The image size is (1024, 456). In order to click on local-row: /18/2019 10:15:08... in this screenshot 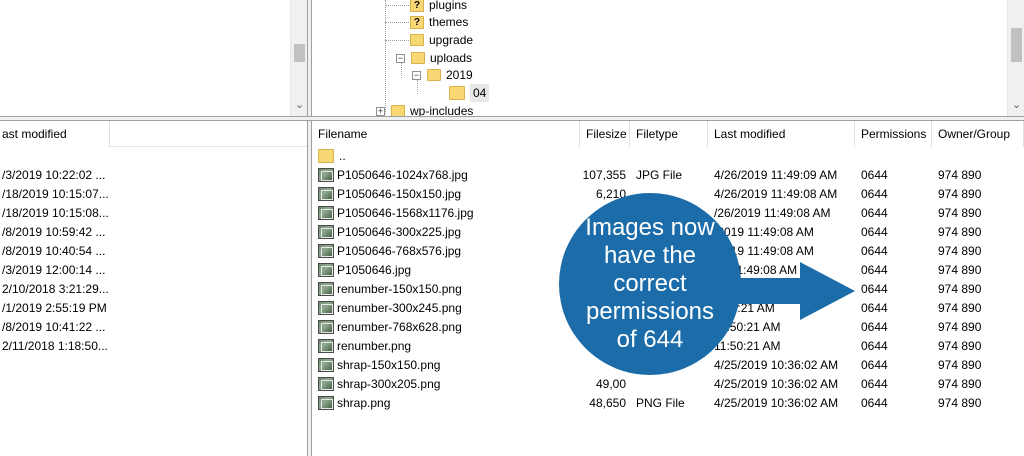, I will do `click(55, 213)`.